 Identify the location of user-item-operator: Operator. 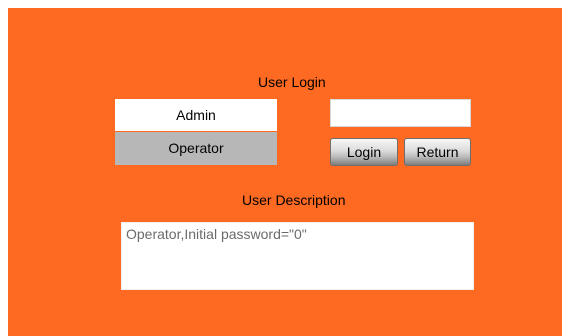
(196, 148).